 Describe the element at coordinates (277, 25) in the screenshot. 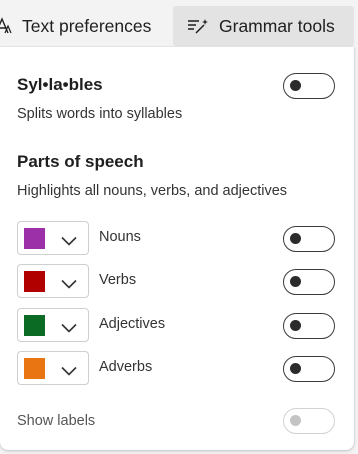

I see `tab-label: Grammar tools` at that location.